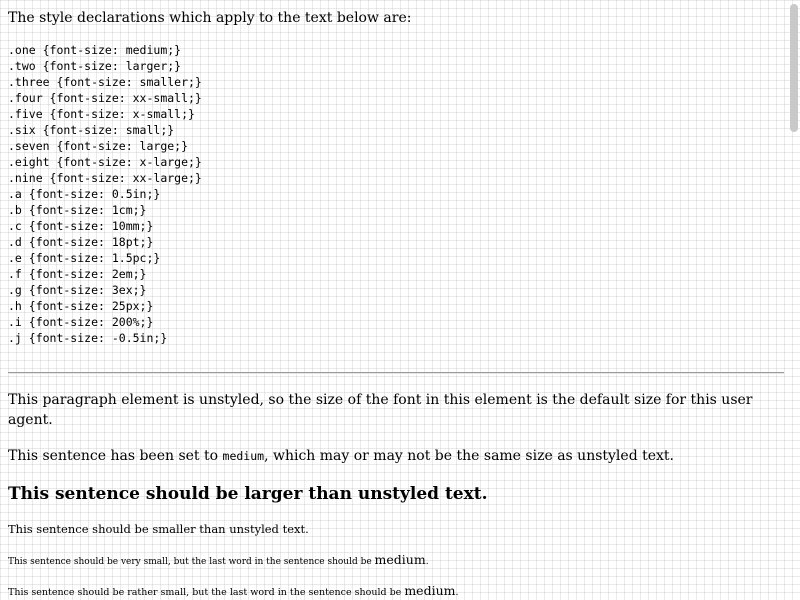 The width and height of the screenshot is (800, 600). What do you see at coordinates (105, 162) in the screenshot?
I see `css-rule: .eight {font-size: x-large;}` at bounding box center [105, 162].